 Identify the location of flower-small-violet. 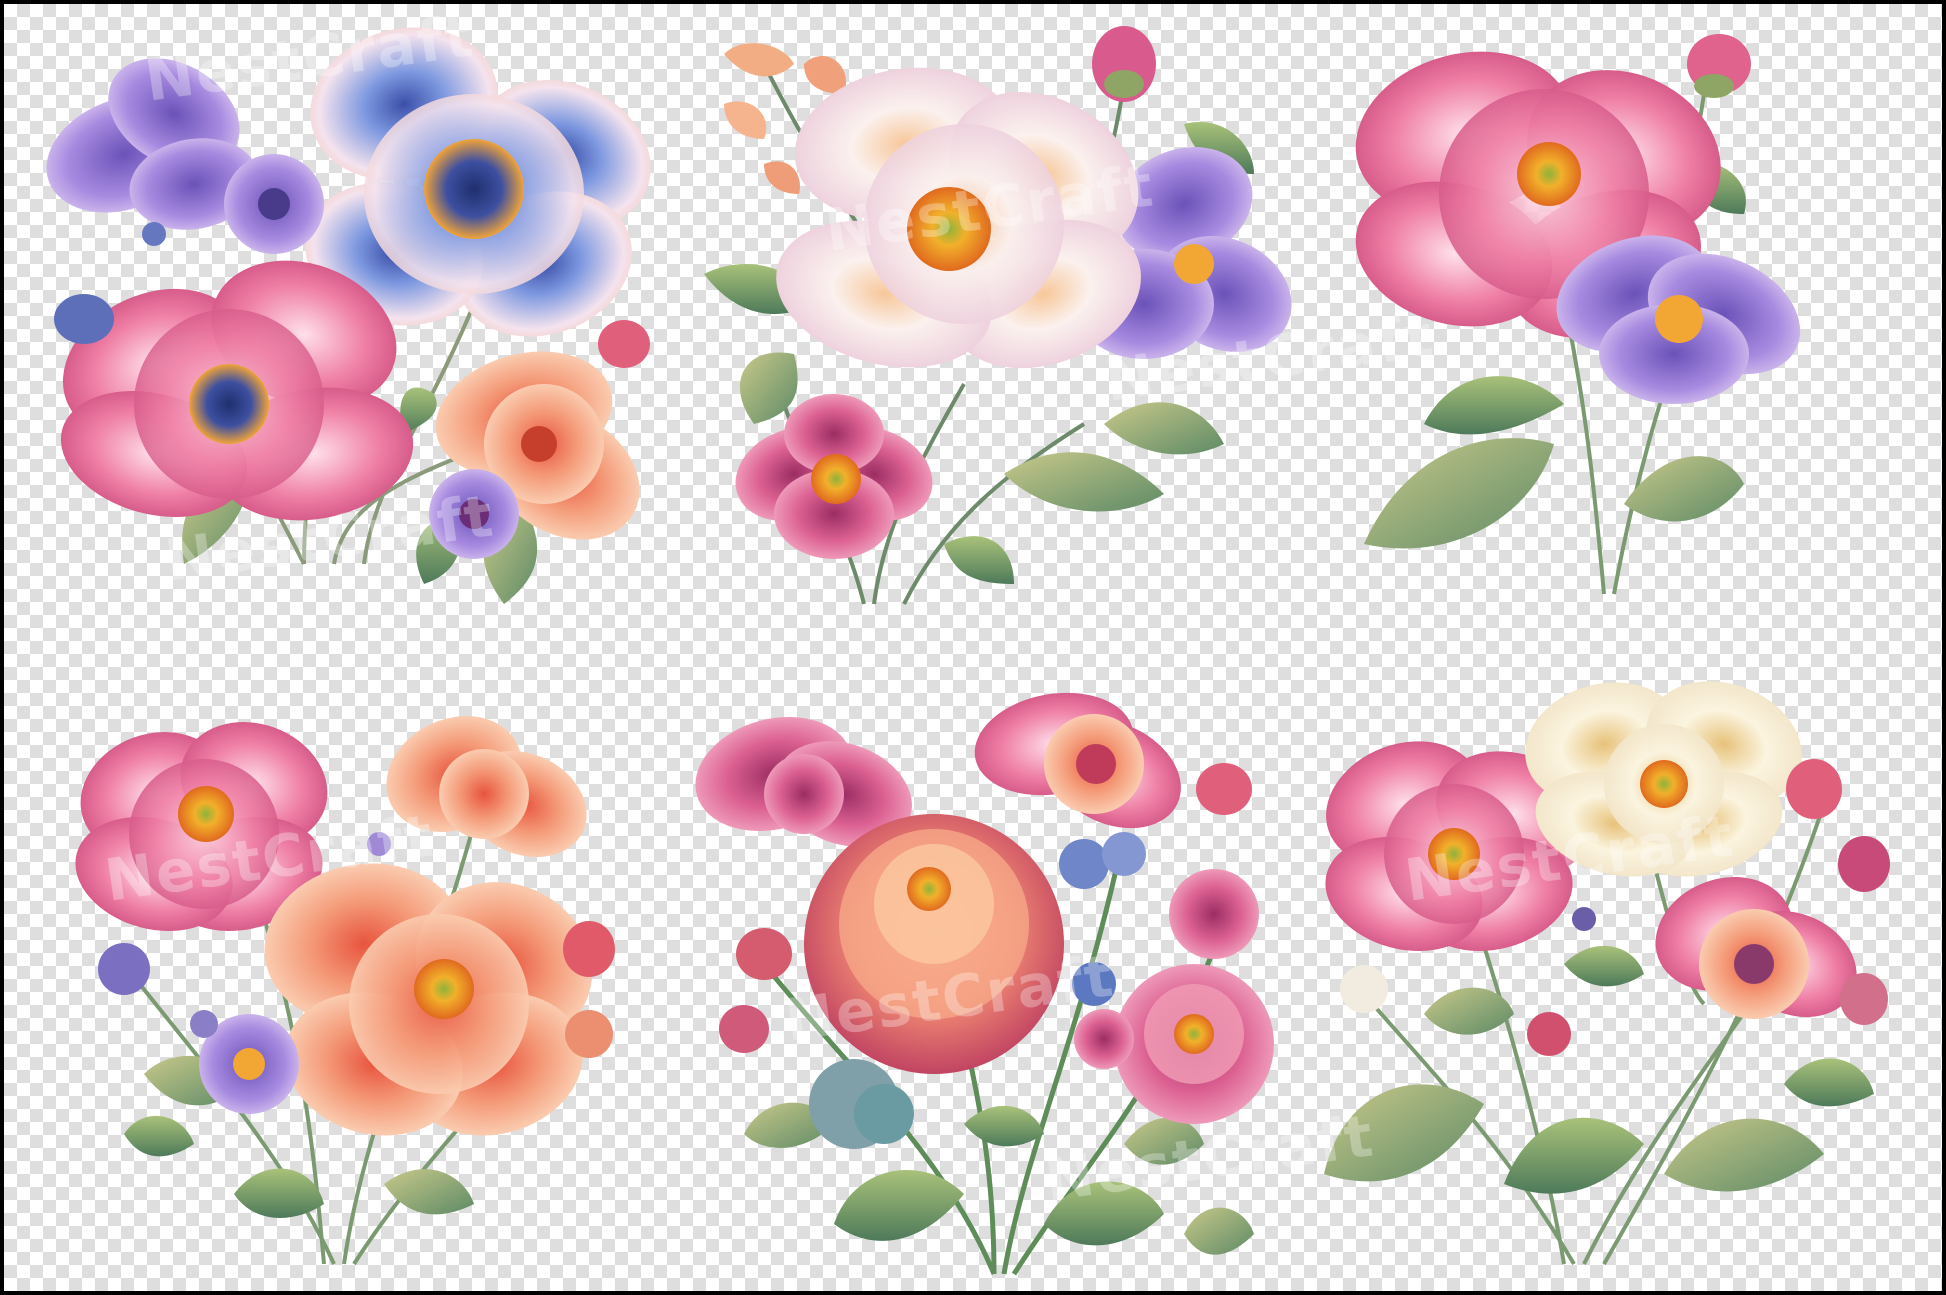
(274, 204).